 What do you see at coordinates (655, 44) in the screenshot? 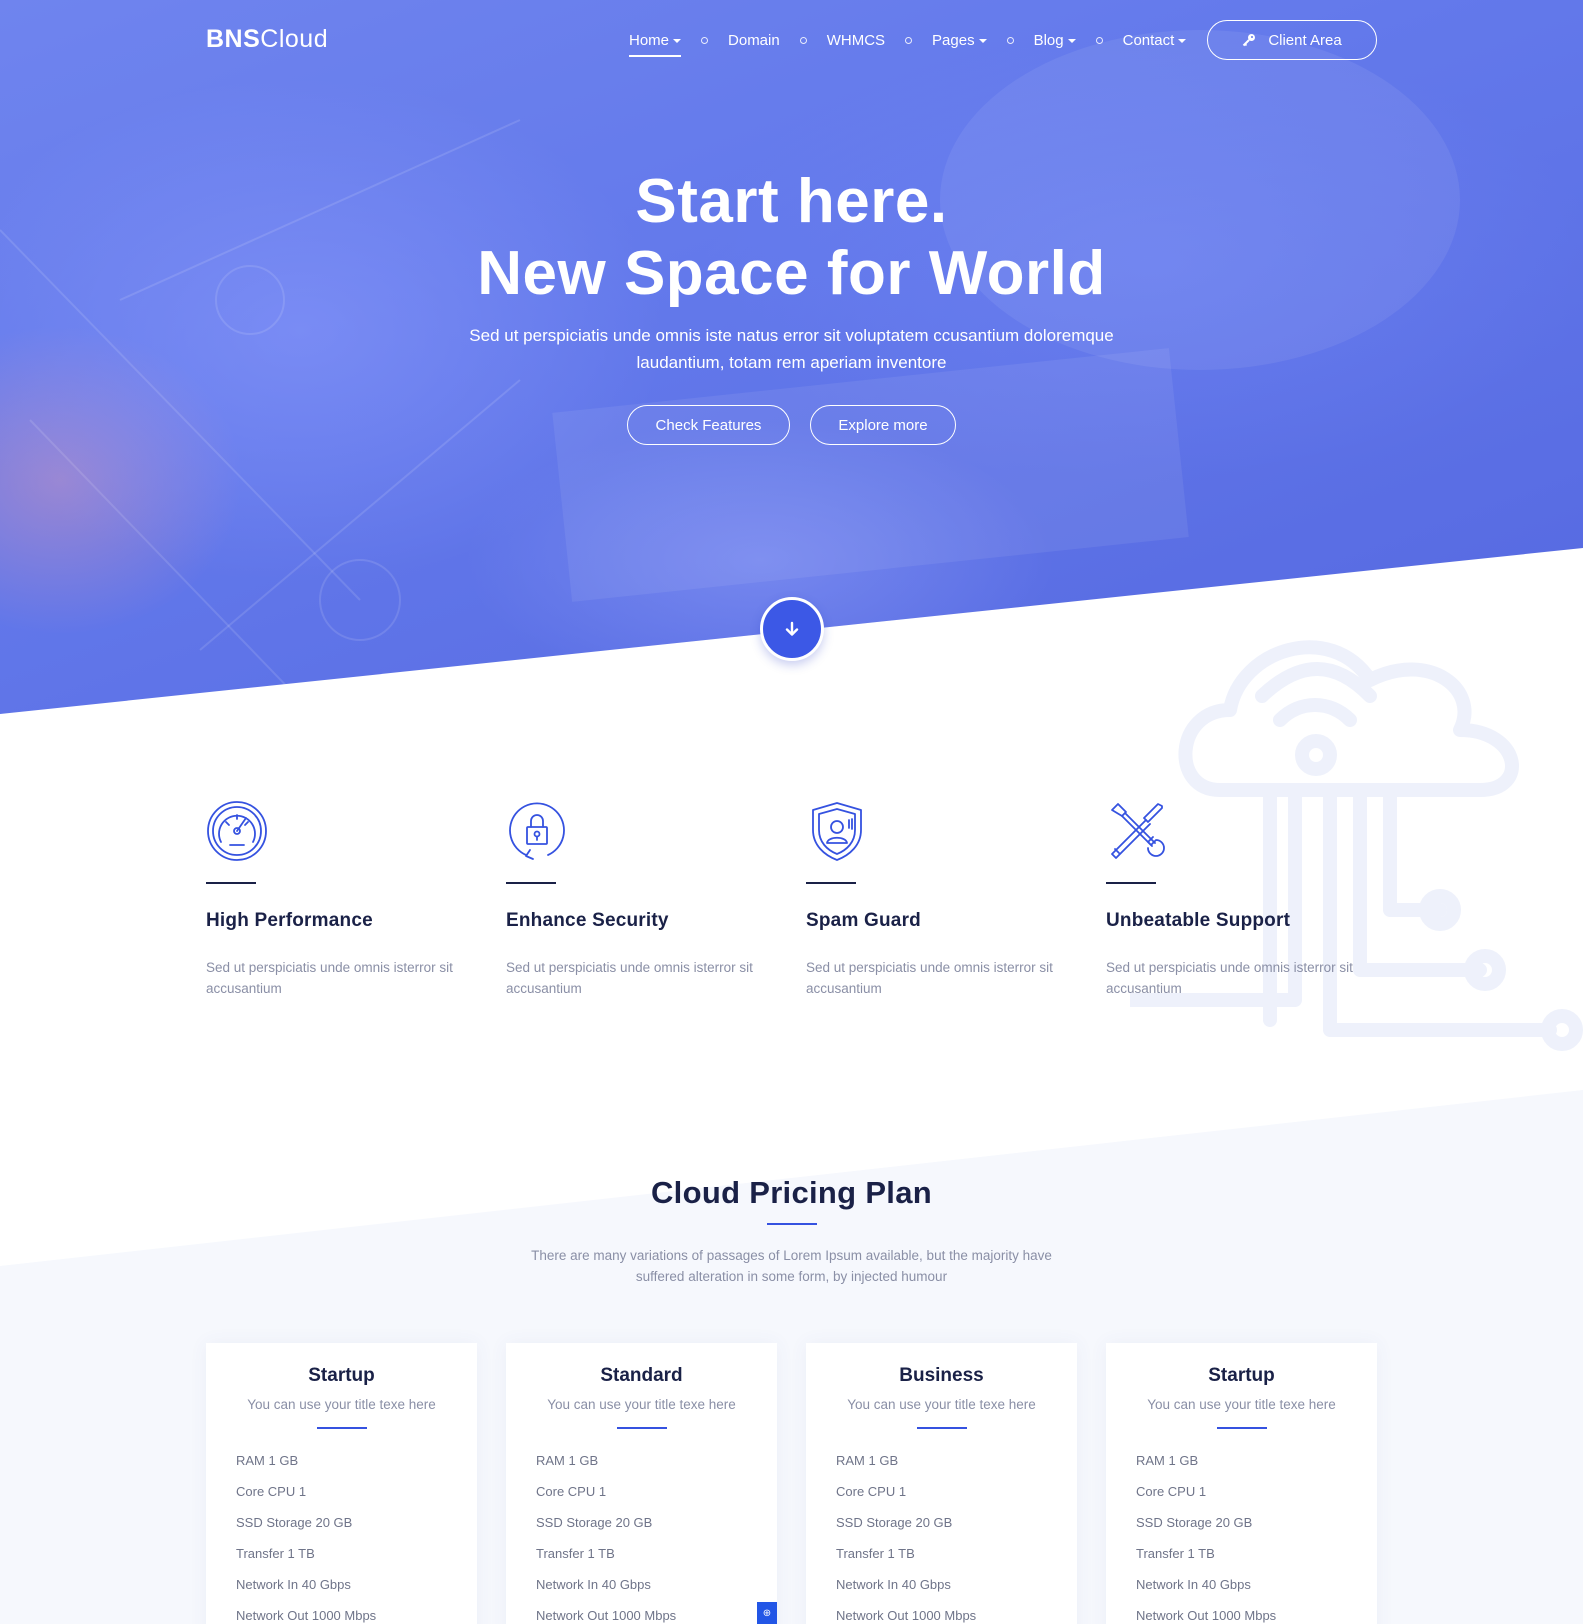
I see `nav-item-home: Home` at bounding box center [655, 44].